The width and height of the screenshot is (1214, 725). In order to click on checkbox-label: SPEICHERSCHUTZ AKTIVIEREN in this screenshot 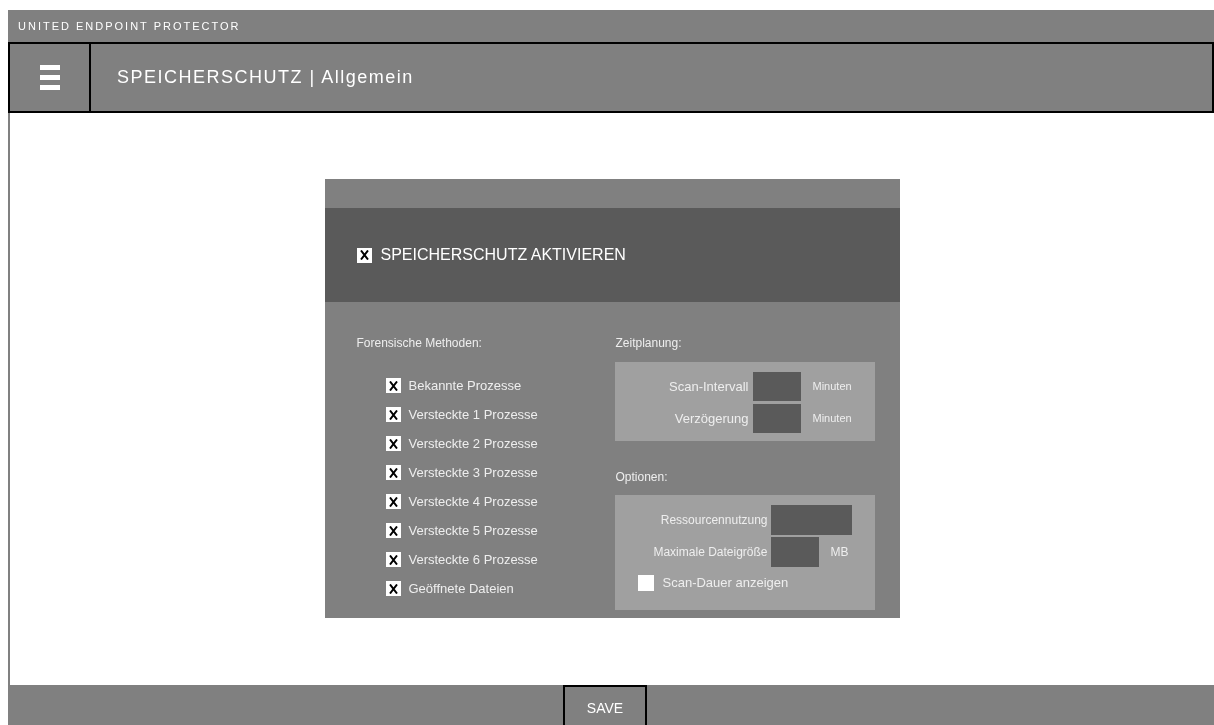, I will do `click(503, 255)`.